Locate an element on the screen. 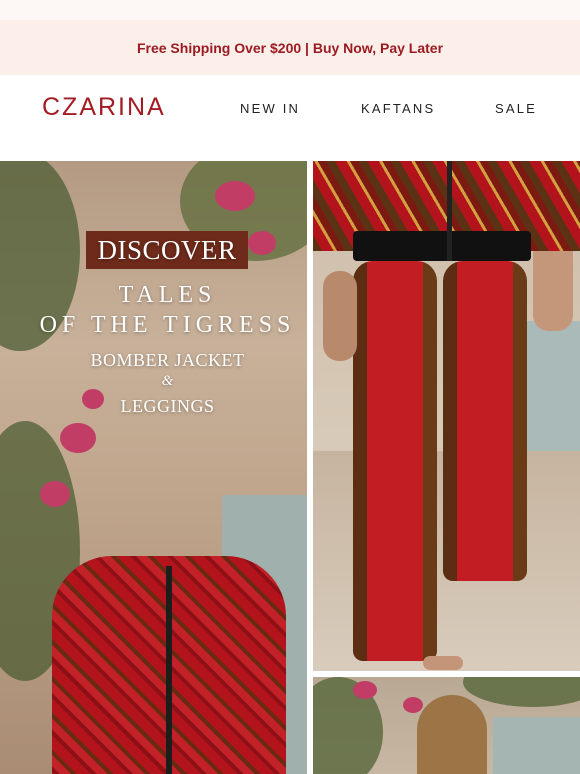 This screenshot has height=774, width=580. legging-right is located at coordinates (485, 421).